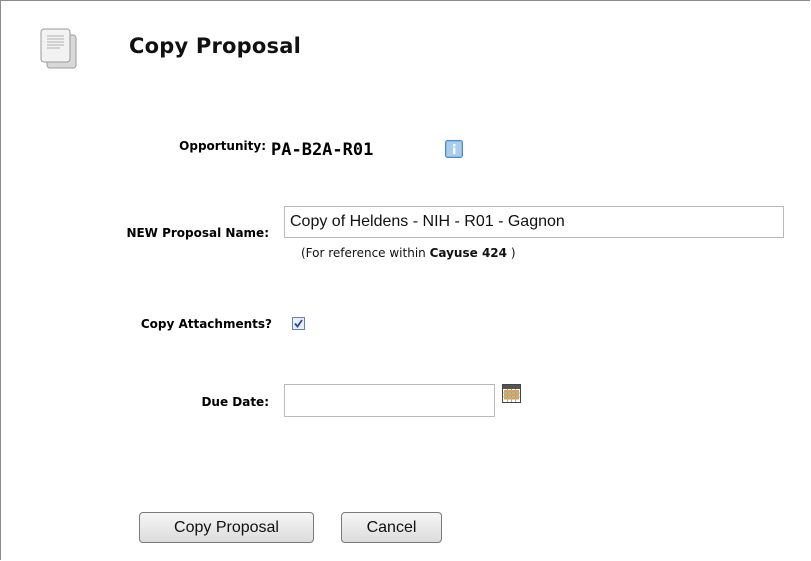  I want to click on hint-suffix: ), so click(511, 253).